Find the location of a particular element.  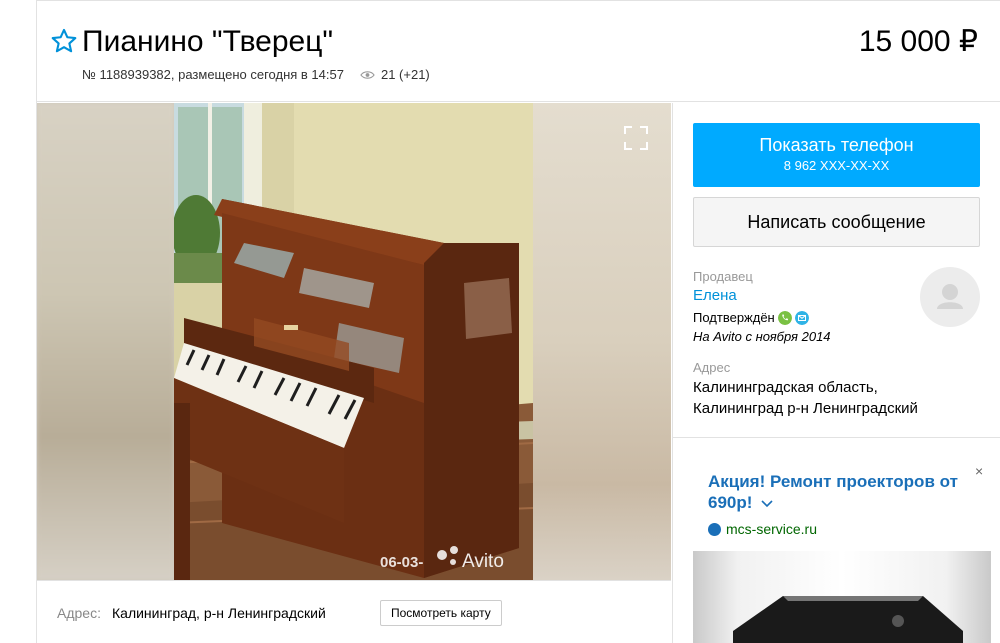

seller-name-link: Елена is located at coordinates (715, 295).